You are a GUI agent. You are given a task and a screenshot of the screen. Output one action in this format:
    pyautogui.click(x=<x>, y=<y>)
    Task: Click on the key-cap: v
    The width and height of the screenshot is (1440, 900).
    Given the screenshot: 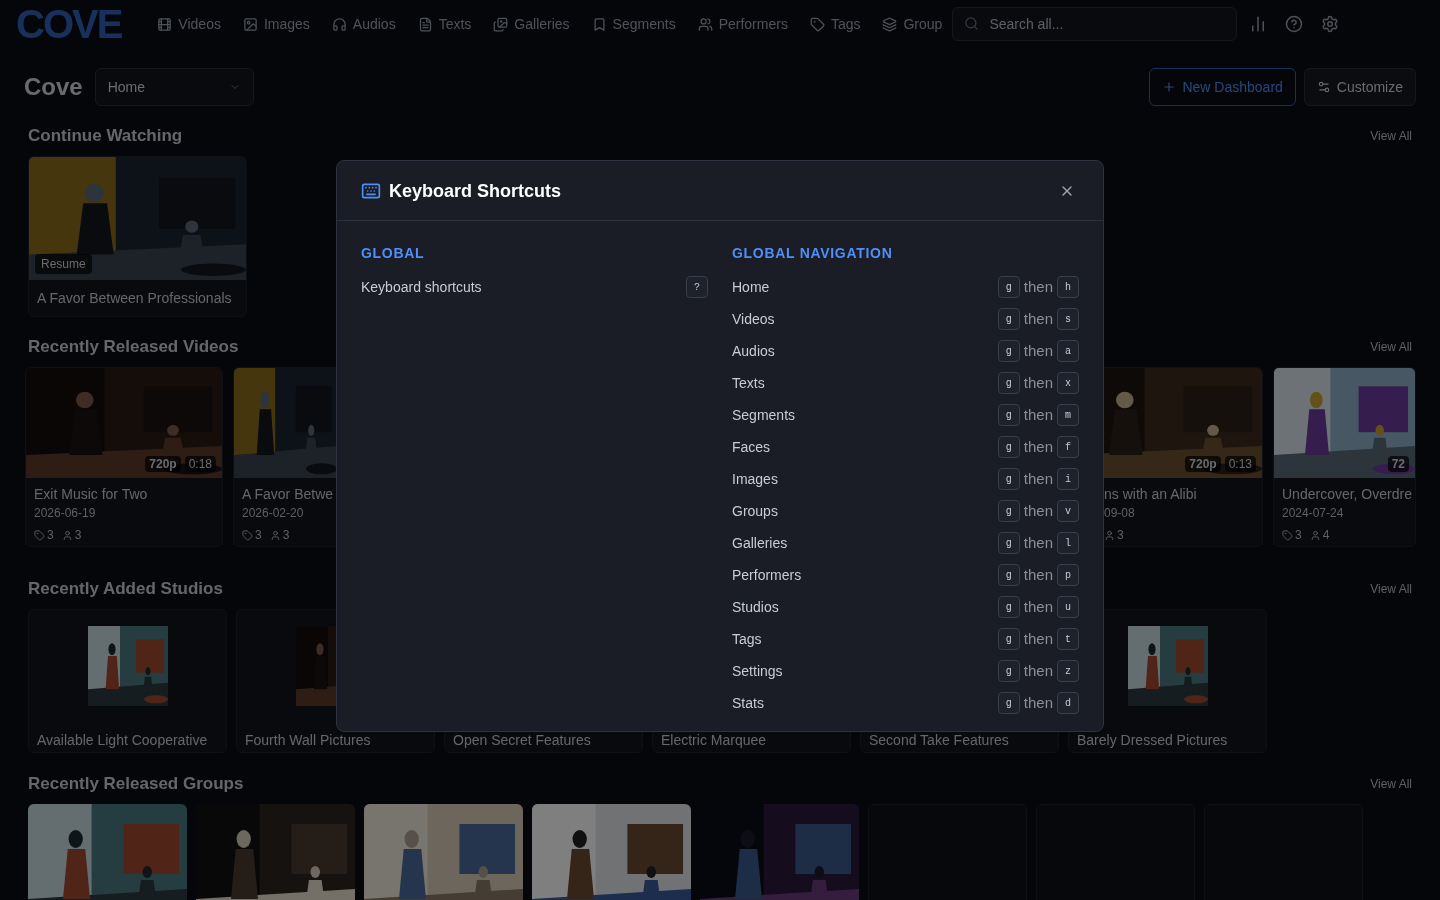 What is the action you would take?
    pyautogui.click(x=1068, y=511)
    